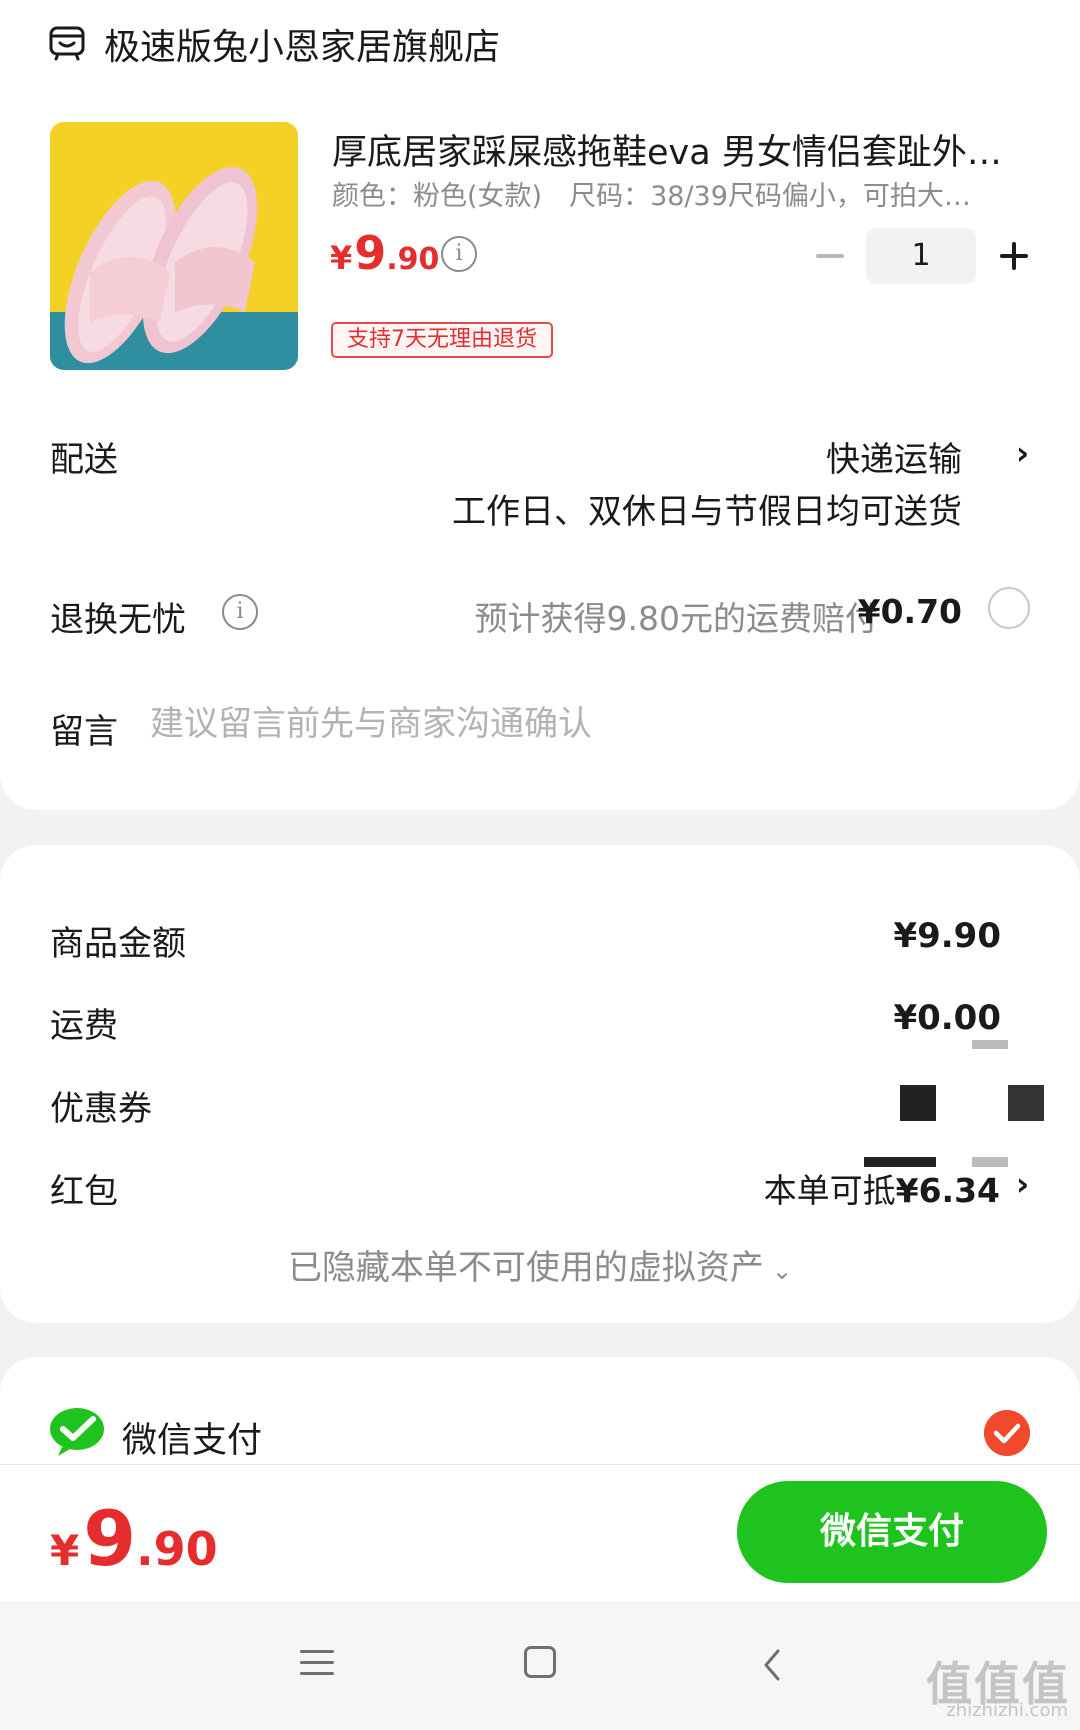 The image size is (1080, 1730). What do you see at coordinates (302, 44) in the screenshot?
I see `store-name: 极速版兔小恩家居旗舰店` at bounding box center [302, 44].